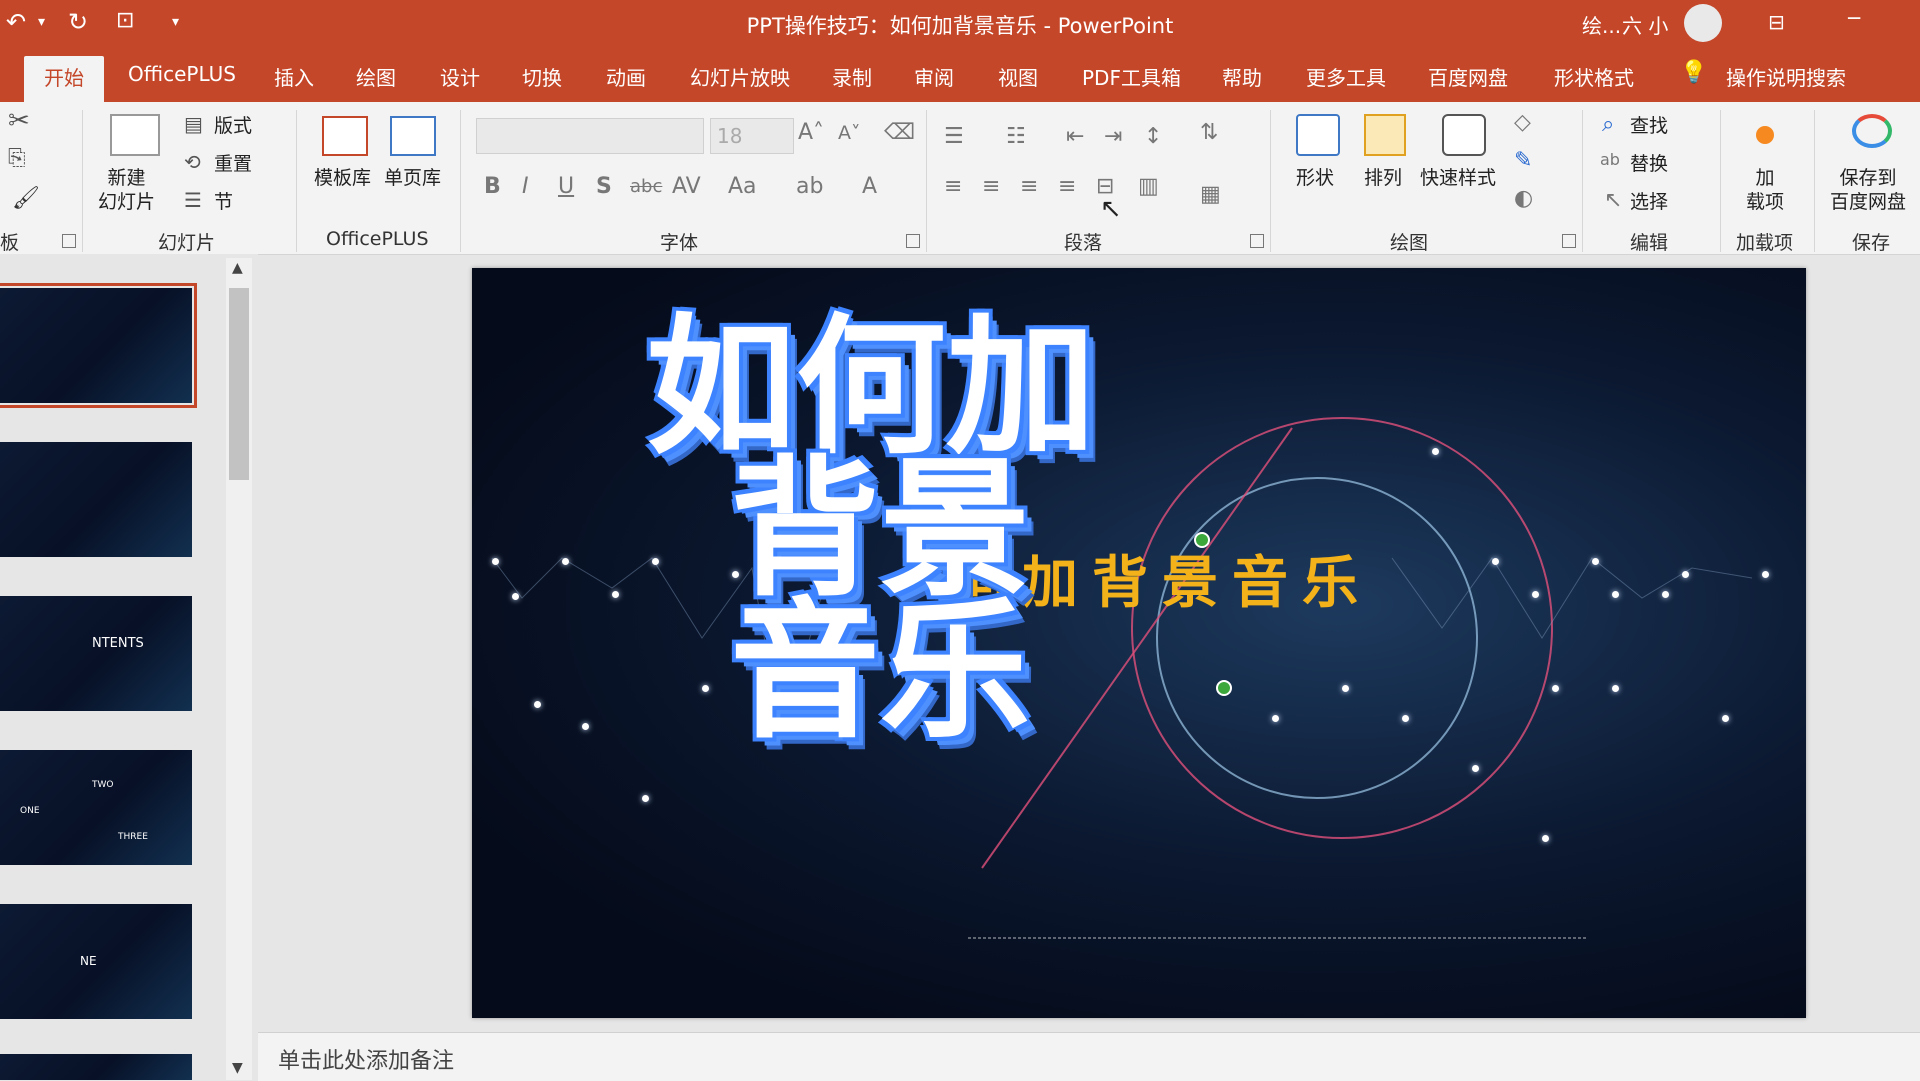  I want to click on tab-transitions: 切换, so click(542, 76).